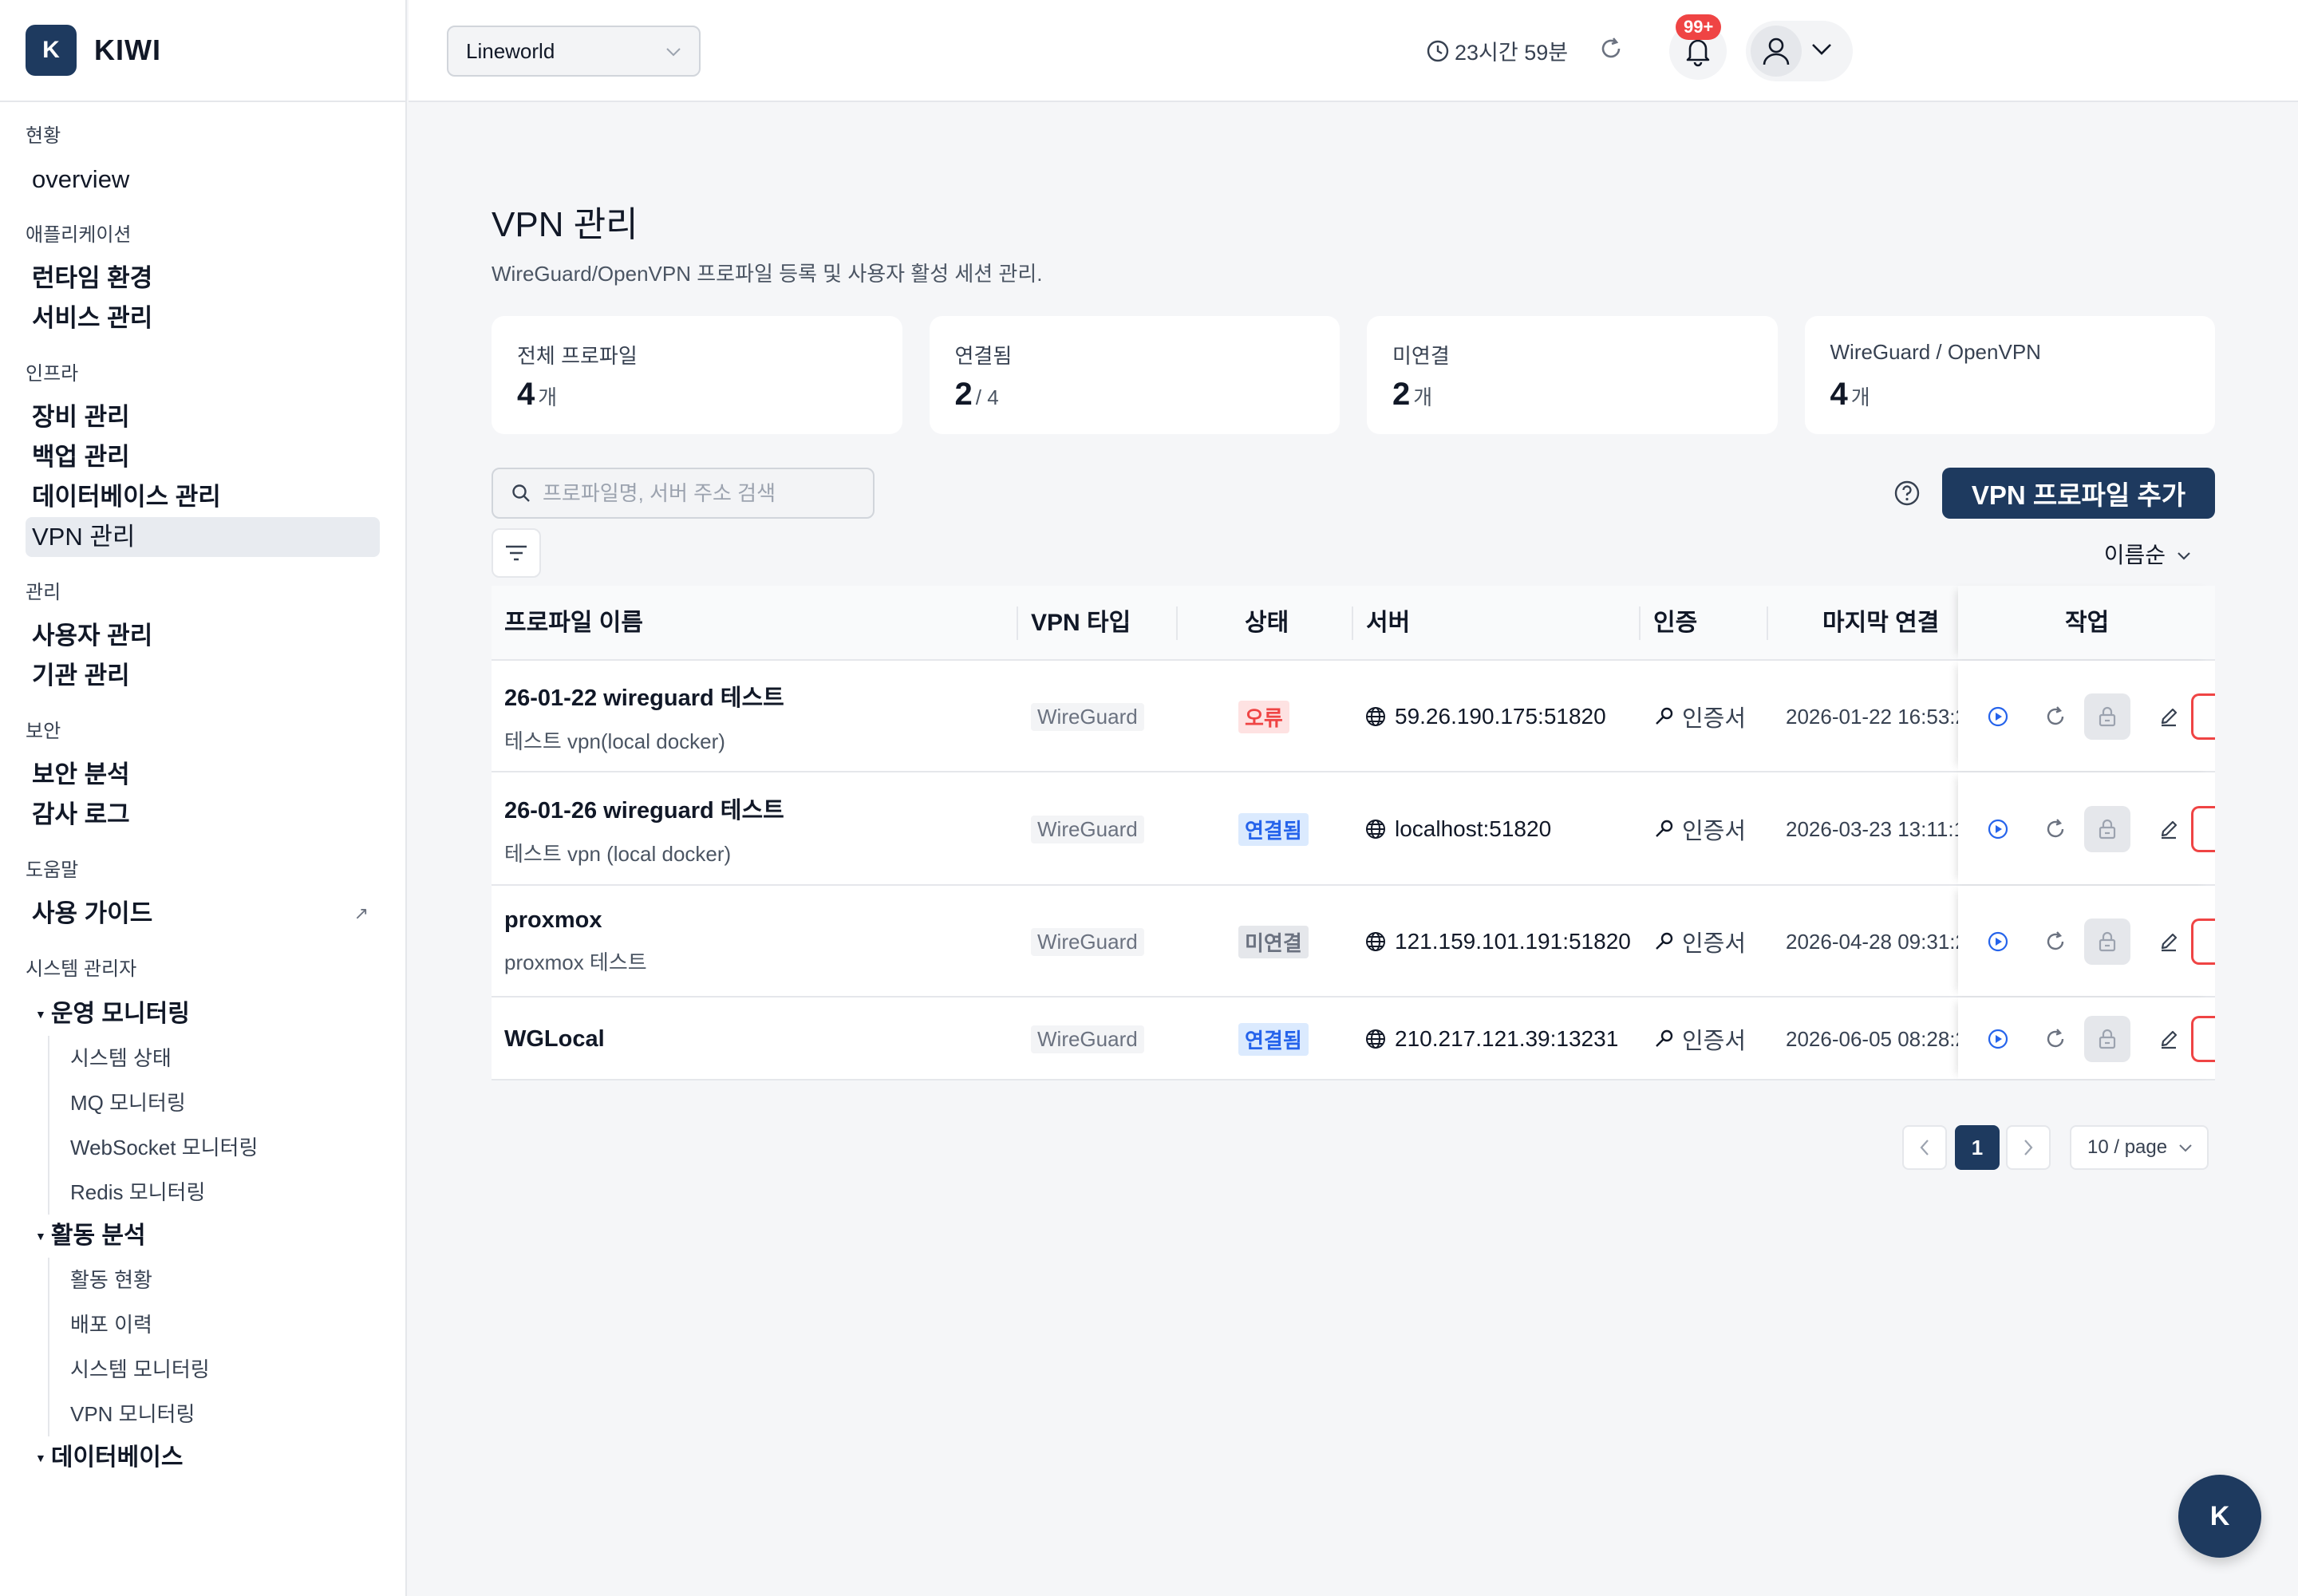 The height and width of the screenshot is (1596, 2298). Describe the element at coordinates (1907, 493) in the screenshot. I see `help-icon` at that location.